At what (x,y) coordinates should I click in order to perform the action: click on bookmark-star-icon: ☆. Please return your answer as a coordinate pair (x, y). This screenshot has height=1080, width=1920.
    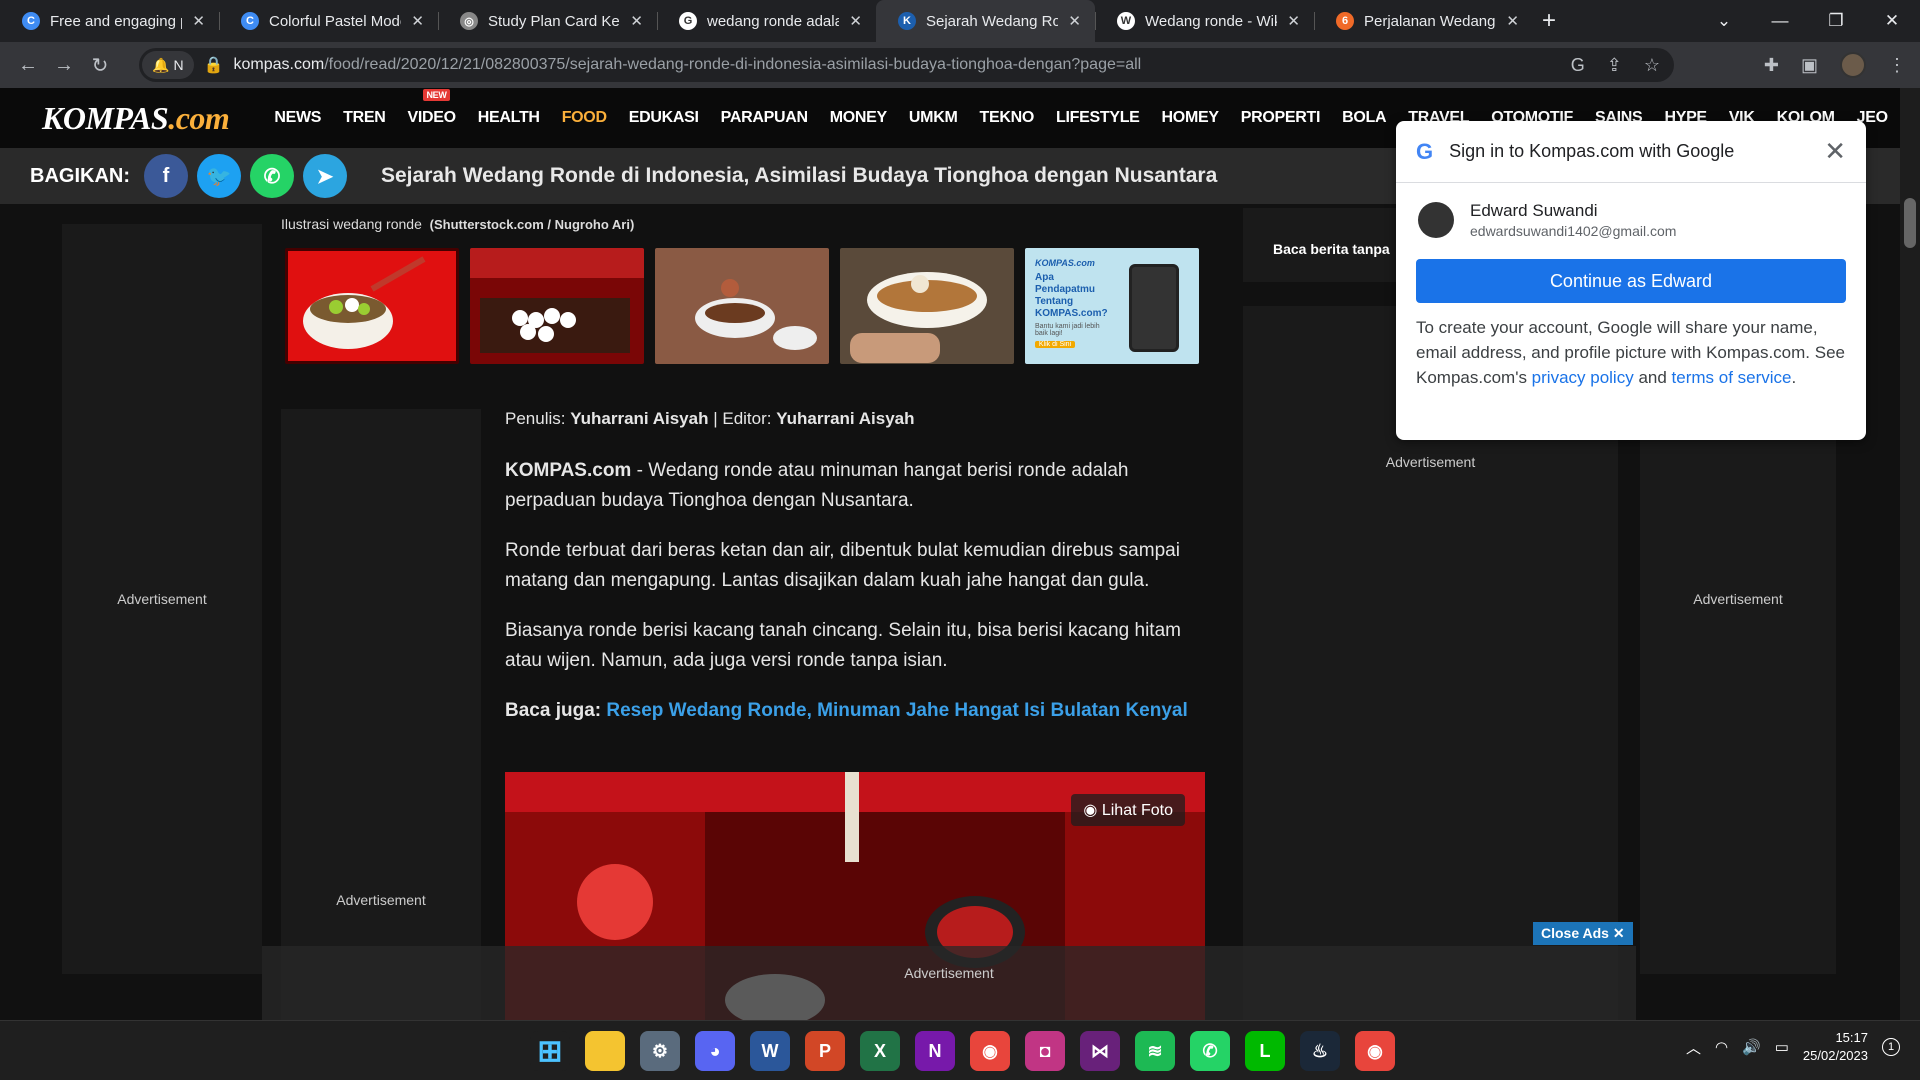
    Looking at the image, I should click on (1652, 65).